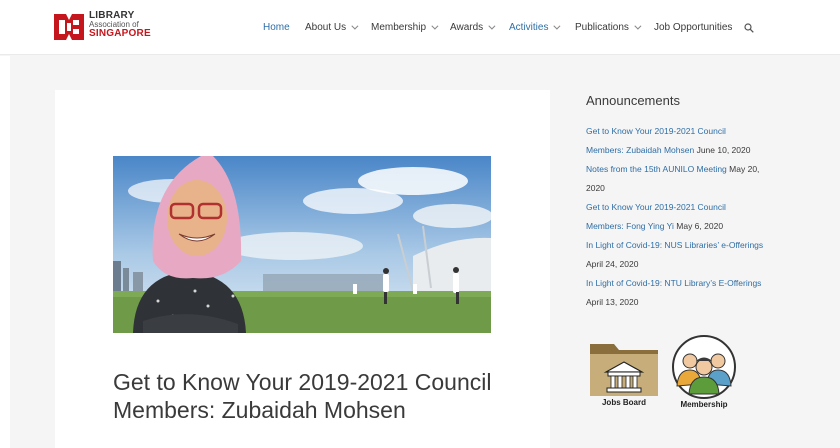  What do you see at coordinates (5, 252) in the screenshot?
I see `left-frame-strip` at bounding box center [5, 252].